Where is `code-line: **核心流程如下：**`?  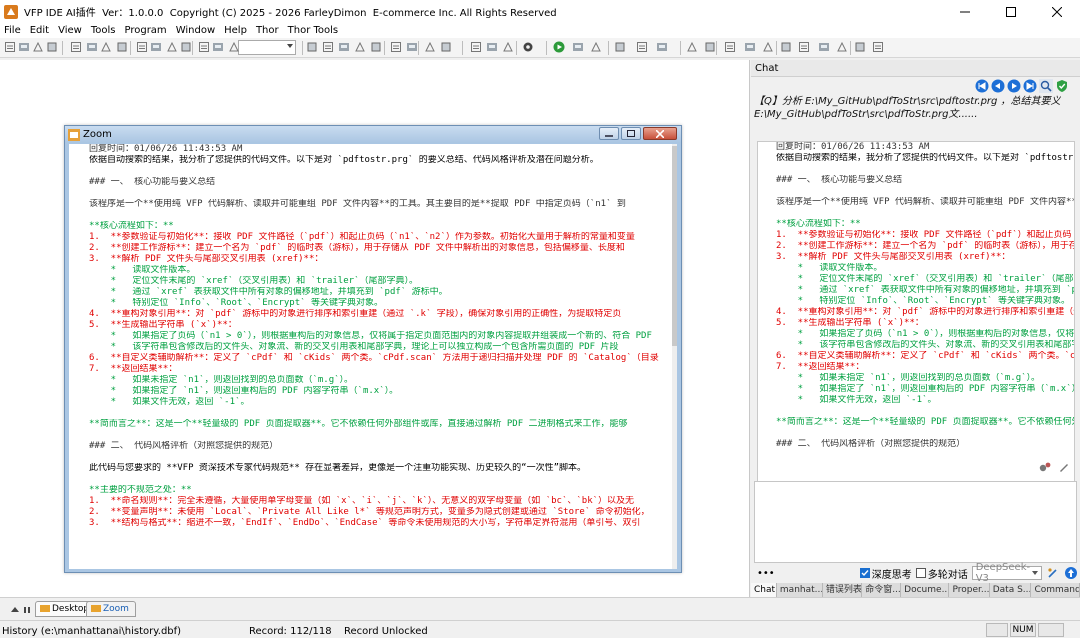 code-line: **核心流程如下：** is located at coordinates (379, 226).